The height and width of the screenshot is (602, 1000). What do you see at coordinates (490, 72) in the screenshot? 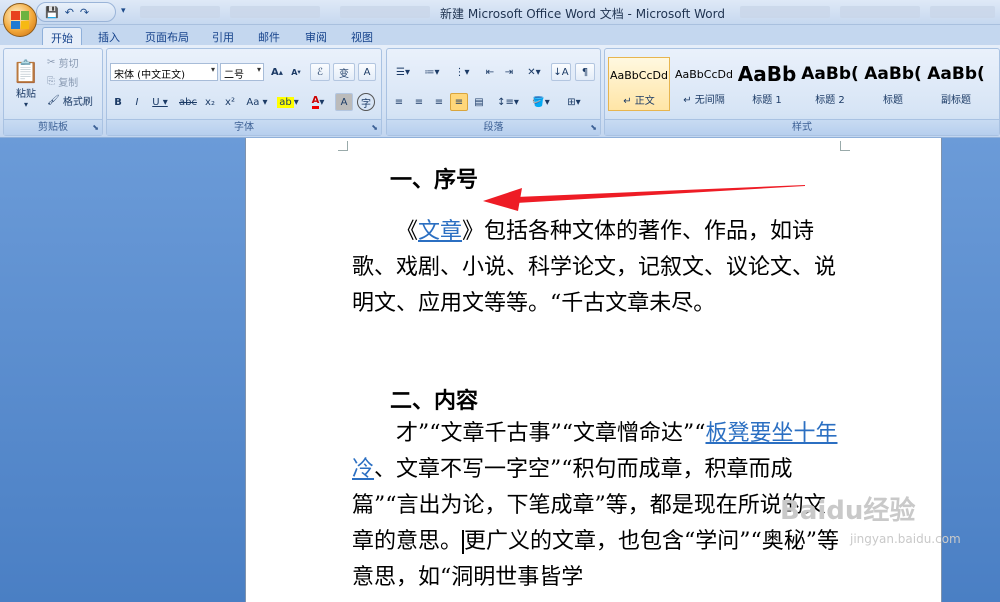
I see `decrease-indent-button: ⇤` at bounding box center [490, 72].